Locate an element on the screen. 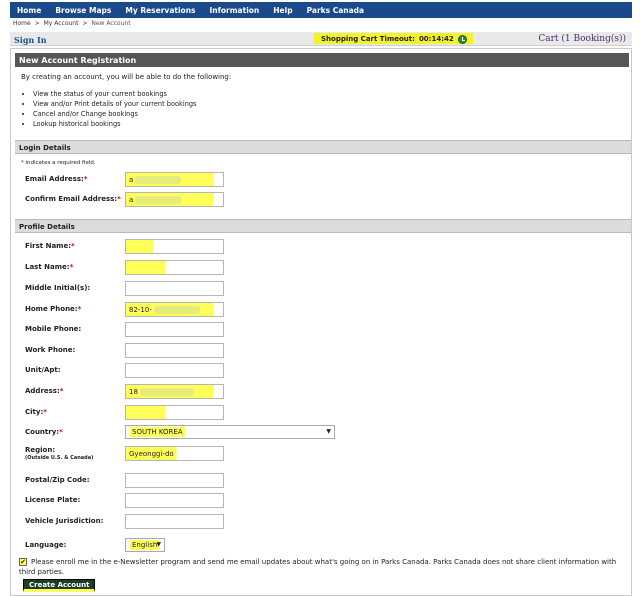  middle-initial-label: Middle Initial(s): is located at coordinates (58, 288).